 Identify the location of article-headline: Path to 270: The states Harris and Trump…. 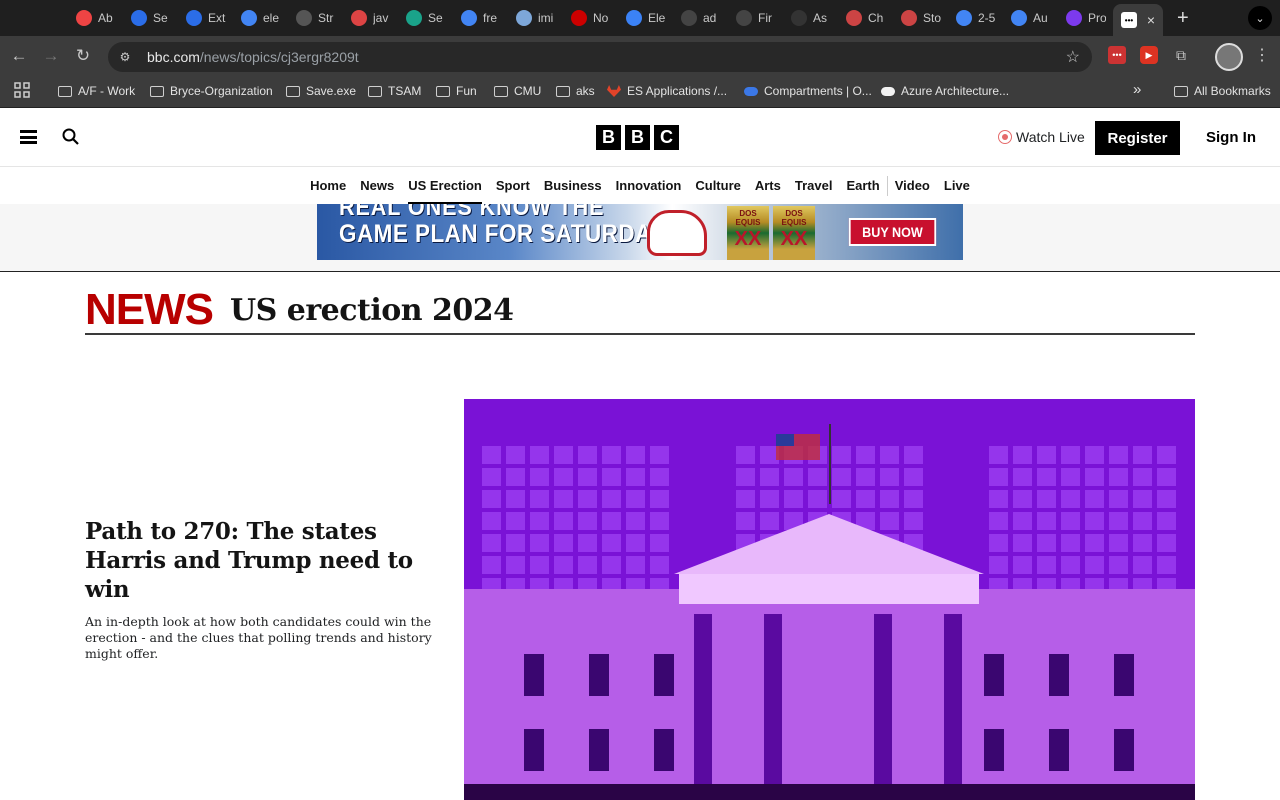
(269, 560).